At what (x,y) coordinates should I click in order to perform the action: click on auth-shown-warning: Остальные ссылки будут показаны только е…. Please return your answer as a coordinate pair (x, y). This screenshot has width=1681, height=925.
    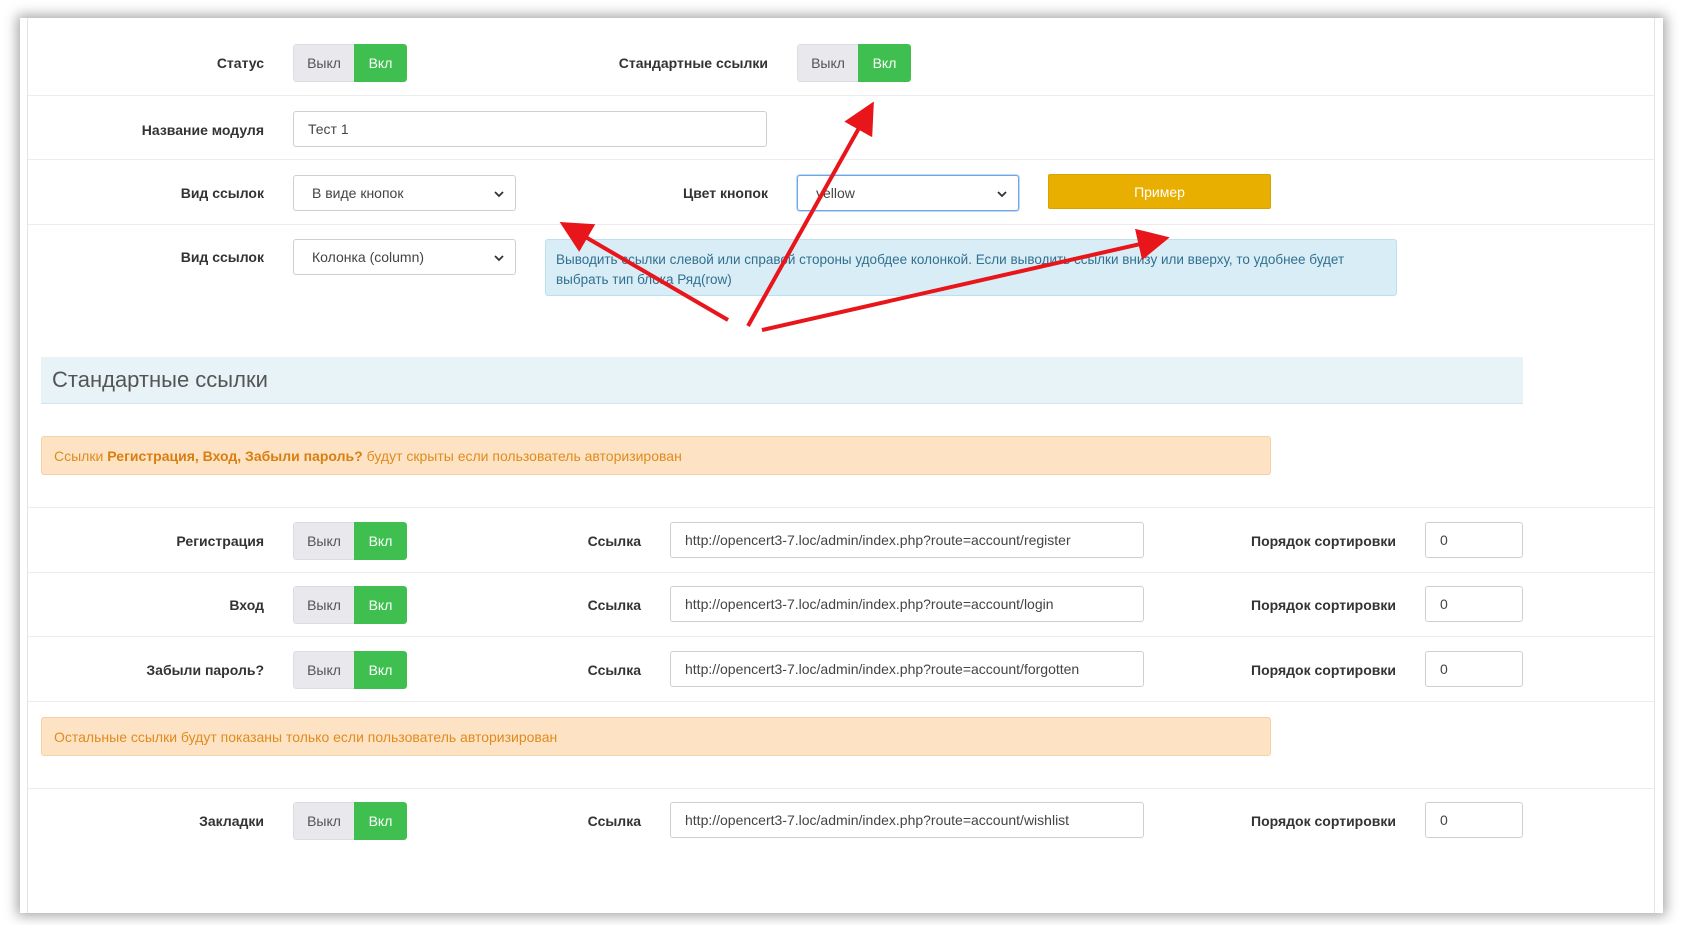
    Looking at the image, I should click on (656, 736).